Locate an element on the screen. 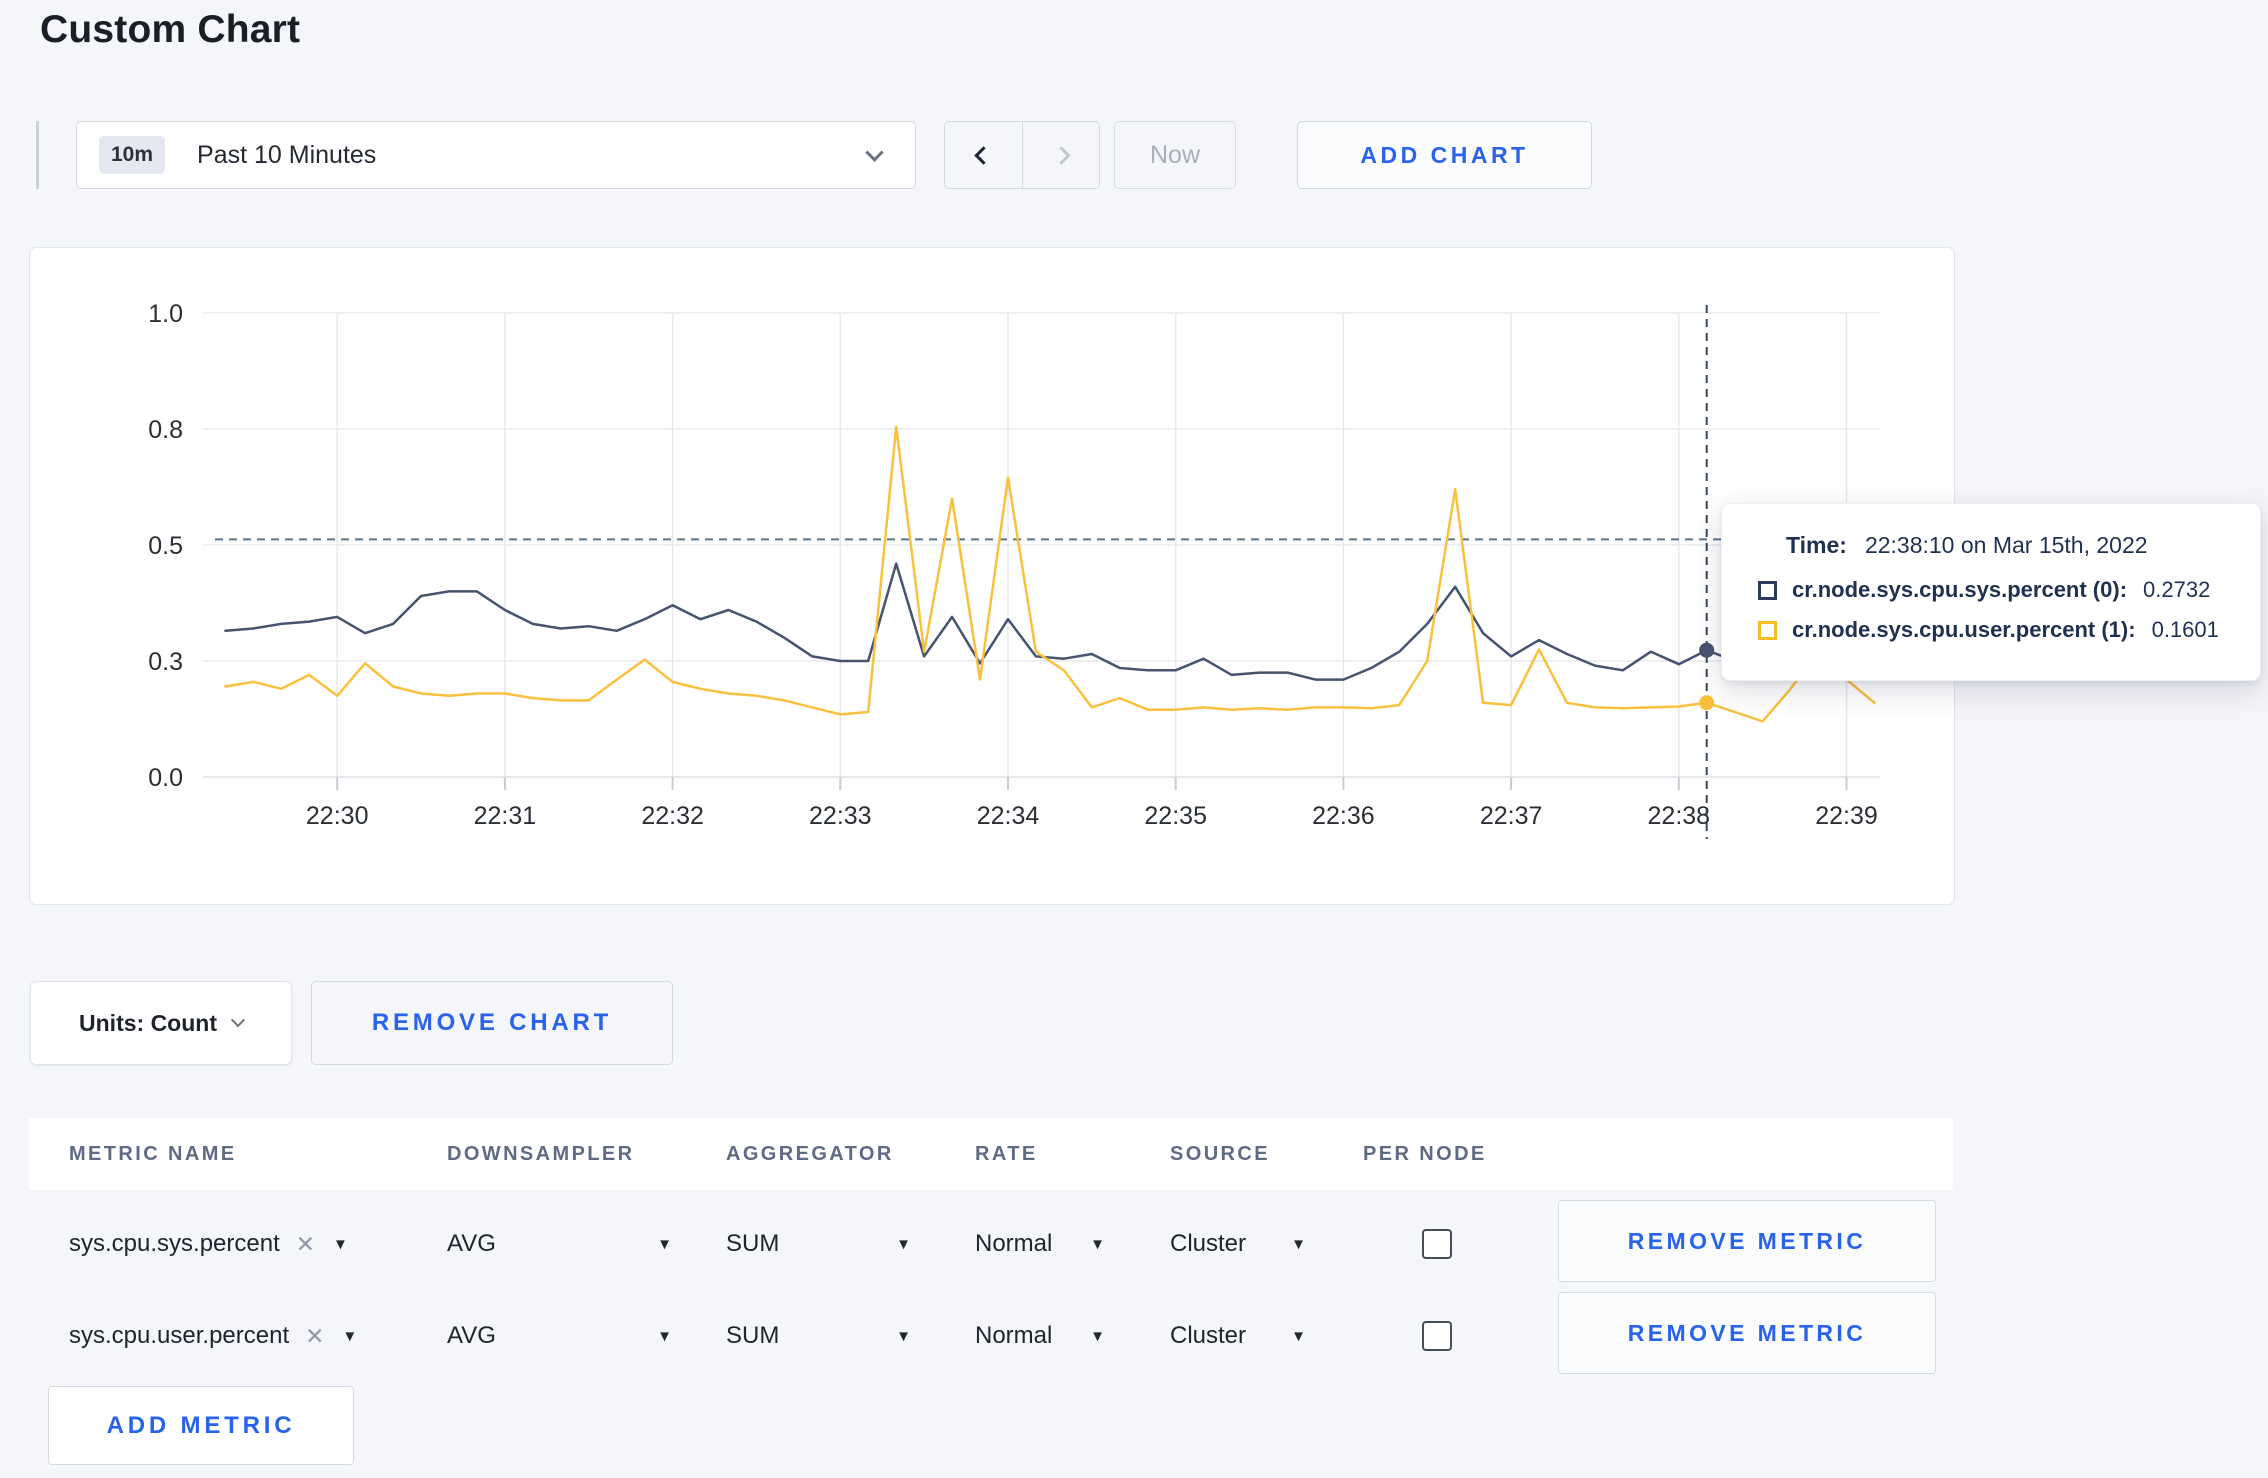  metric-name-label: sys.cpu.sys.percent is located at coordinates (174, 1243).